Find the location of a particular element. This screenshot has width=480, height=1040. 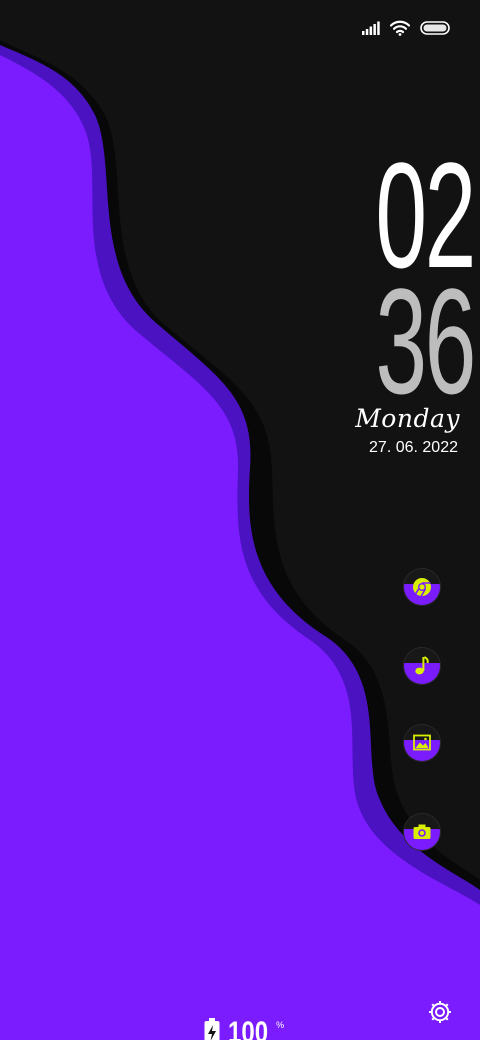

chrome-app-button is located at coordinates (422, 587).